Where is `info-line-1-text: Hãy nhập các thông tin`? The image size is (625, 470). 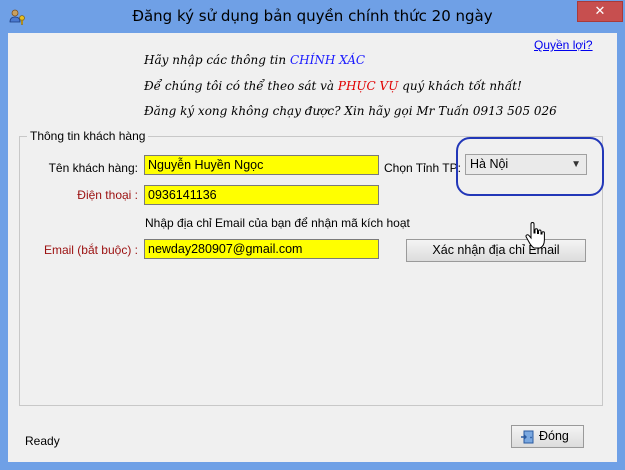 info-line-1-text: Hãy nhập các thông tin is located at coordinates (217, 60).